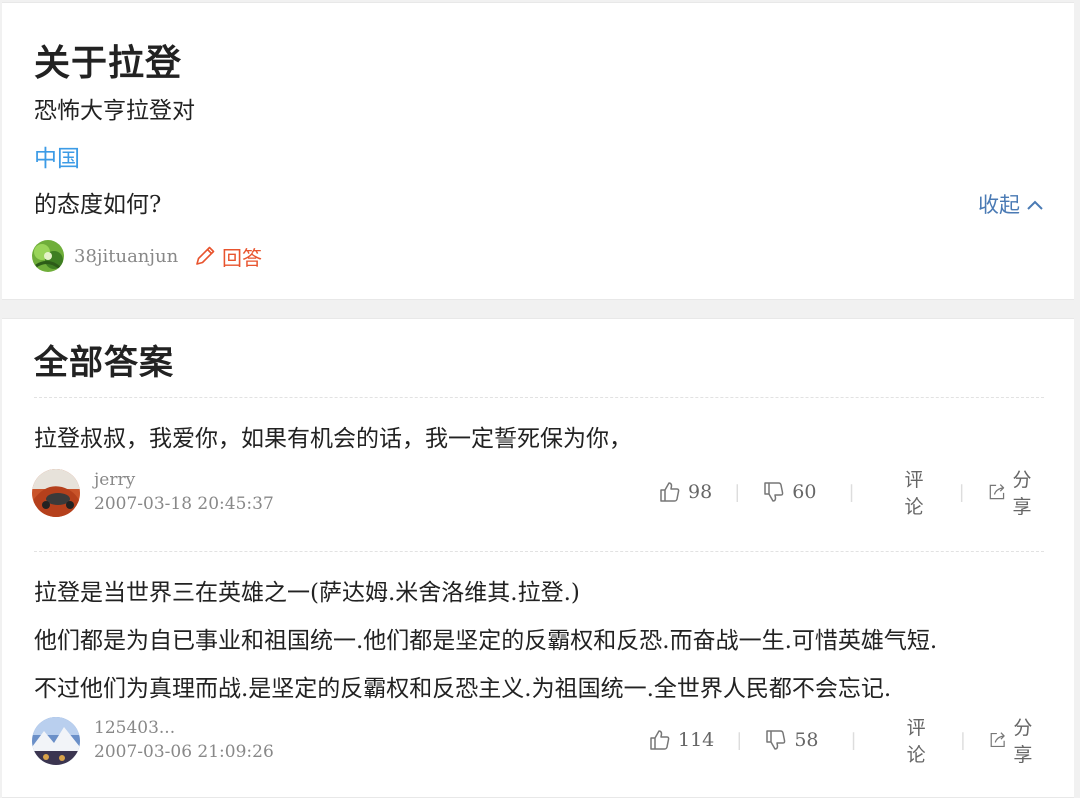 This screenshot has width=1080, height=798. I want to click on username: jerry, so click(114, 480).